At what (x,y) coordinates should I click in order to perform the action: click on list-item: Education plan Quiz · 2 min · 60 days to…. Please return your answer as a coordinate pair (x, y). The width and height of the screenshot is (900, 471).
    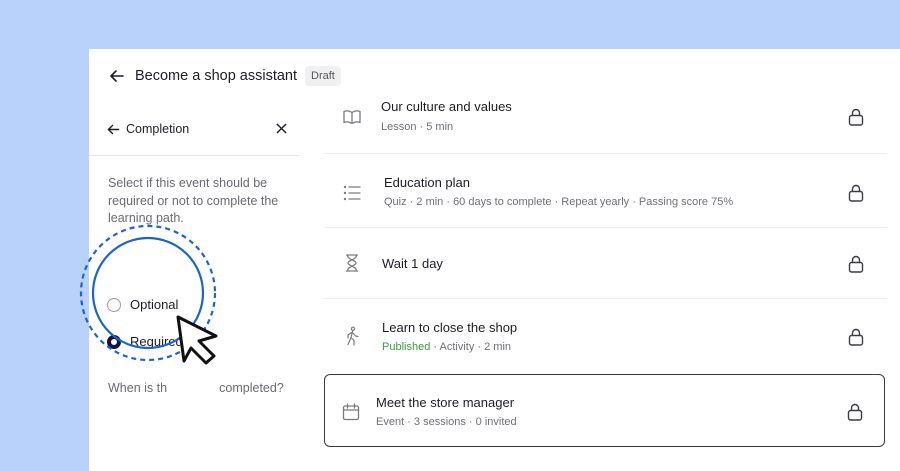
    Looking at the image, I should click on (605, 190).